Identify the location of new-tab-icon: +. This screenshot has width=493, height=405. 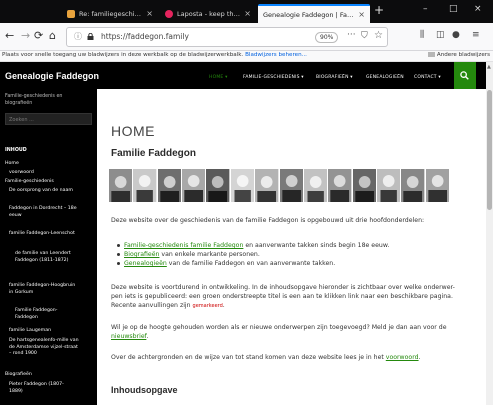
(379, 10).